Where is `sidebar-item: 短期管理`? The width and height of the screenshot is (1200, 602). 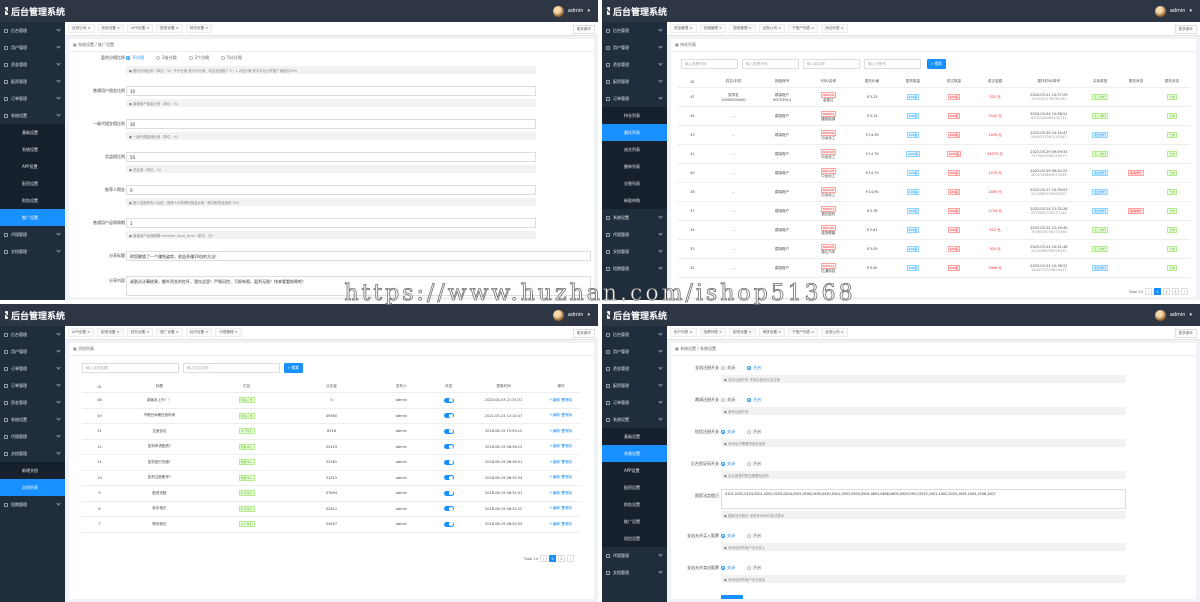
sidebar-item: 短期管理 is located at coordinates (634, 268).